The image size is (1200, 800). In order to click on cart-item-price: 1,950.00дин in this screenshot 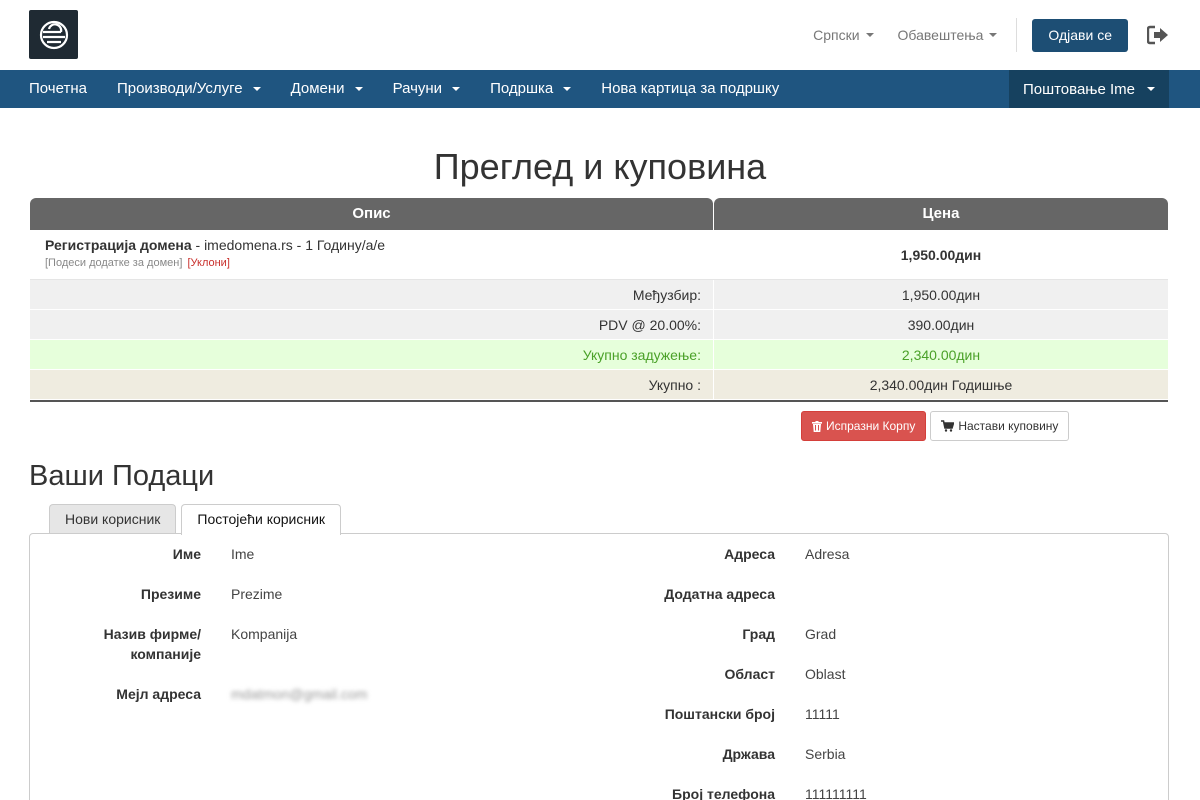, I will do `click(941, 254)`.